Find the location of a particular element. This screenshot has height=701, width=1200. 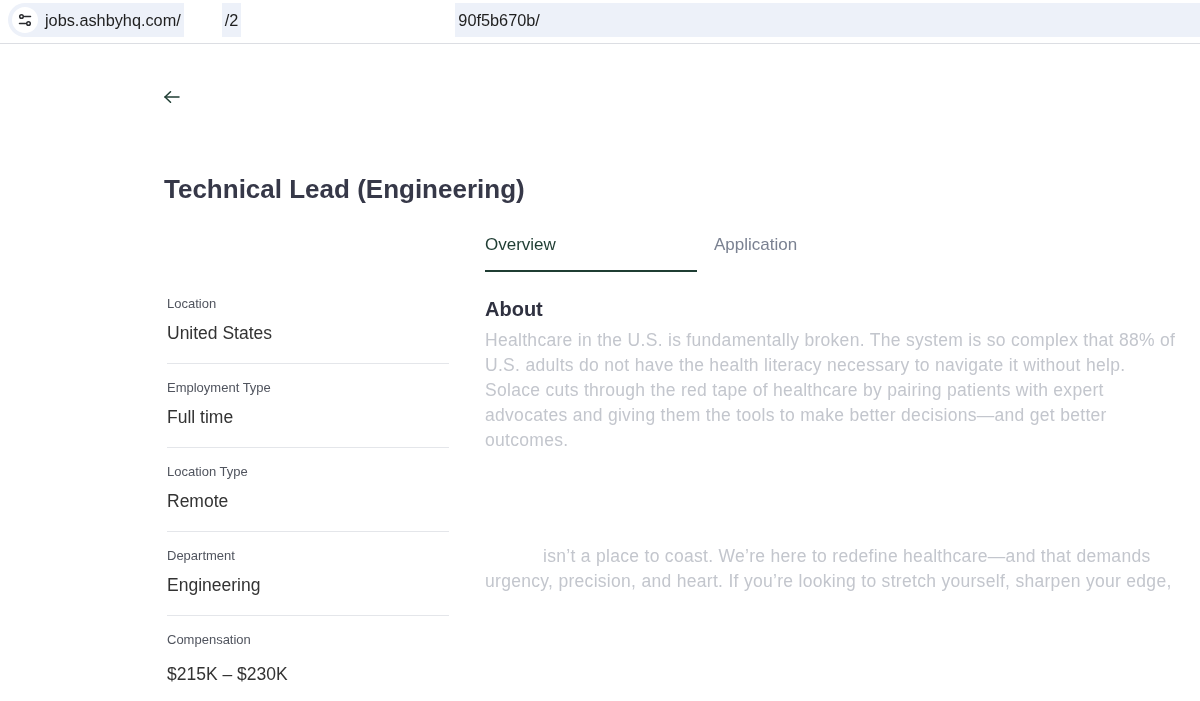

field-value: Remote is located at coordinates (198, 501).